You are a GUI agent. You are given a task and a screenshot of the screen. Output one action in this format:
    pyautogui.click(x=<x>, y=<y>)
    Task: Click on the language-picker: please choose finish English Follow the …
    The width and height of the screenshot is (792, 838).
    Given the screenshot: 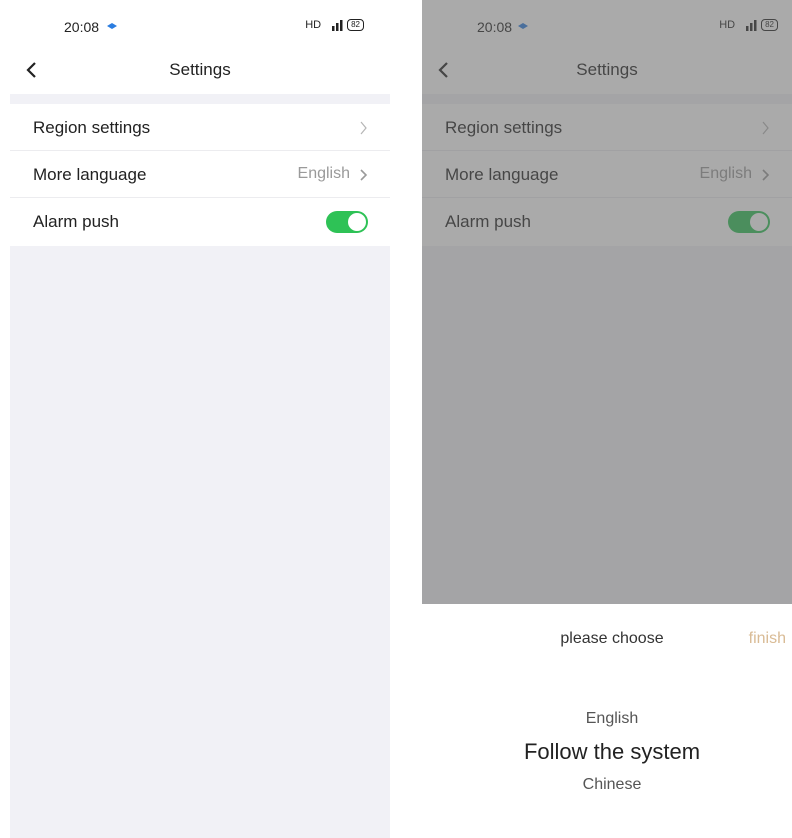 What is the action you would take?
    pyautogui.click(x=607, y=721)
    